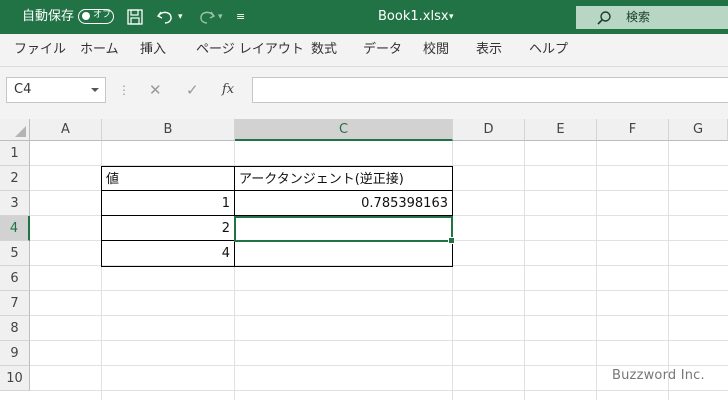  Describe the element at coordinates (382, 50) in the screenshot. I see `tab-data: データ` at that location.